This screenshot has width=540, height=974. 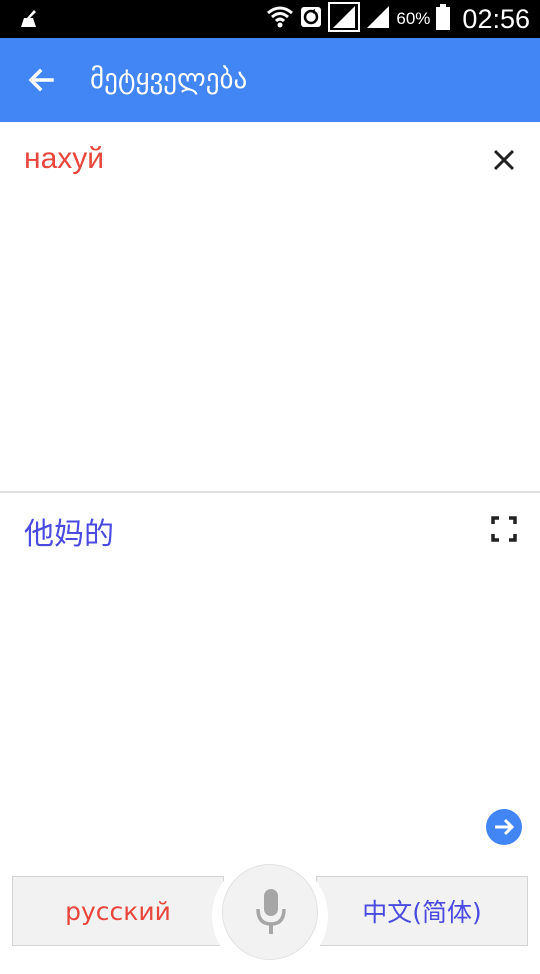 I want to click on fullscreen-button, so click(x=504, y=529).